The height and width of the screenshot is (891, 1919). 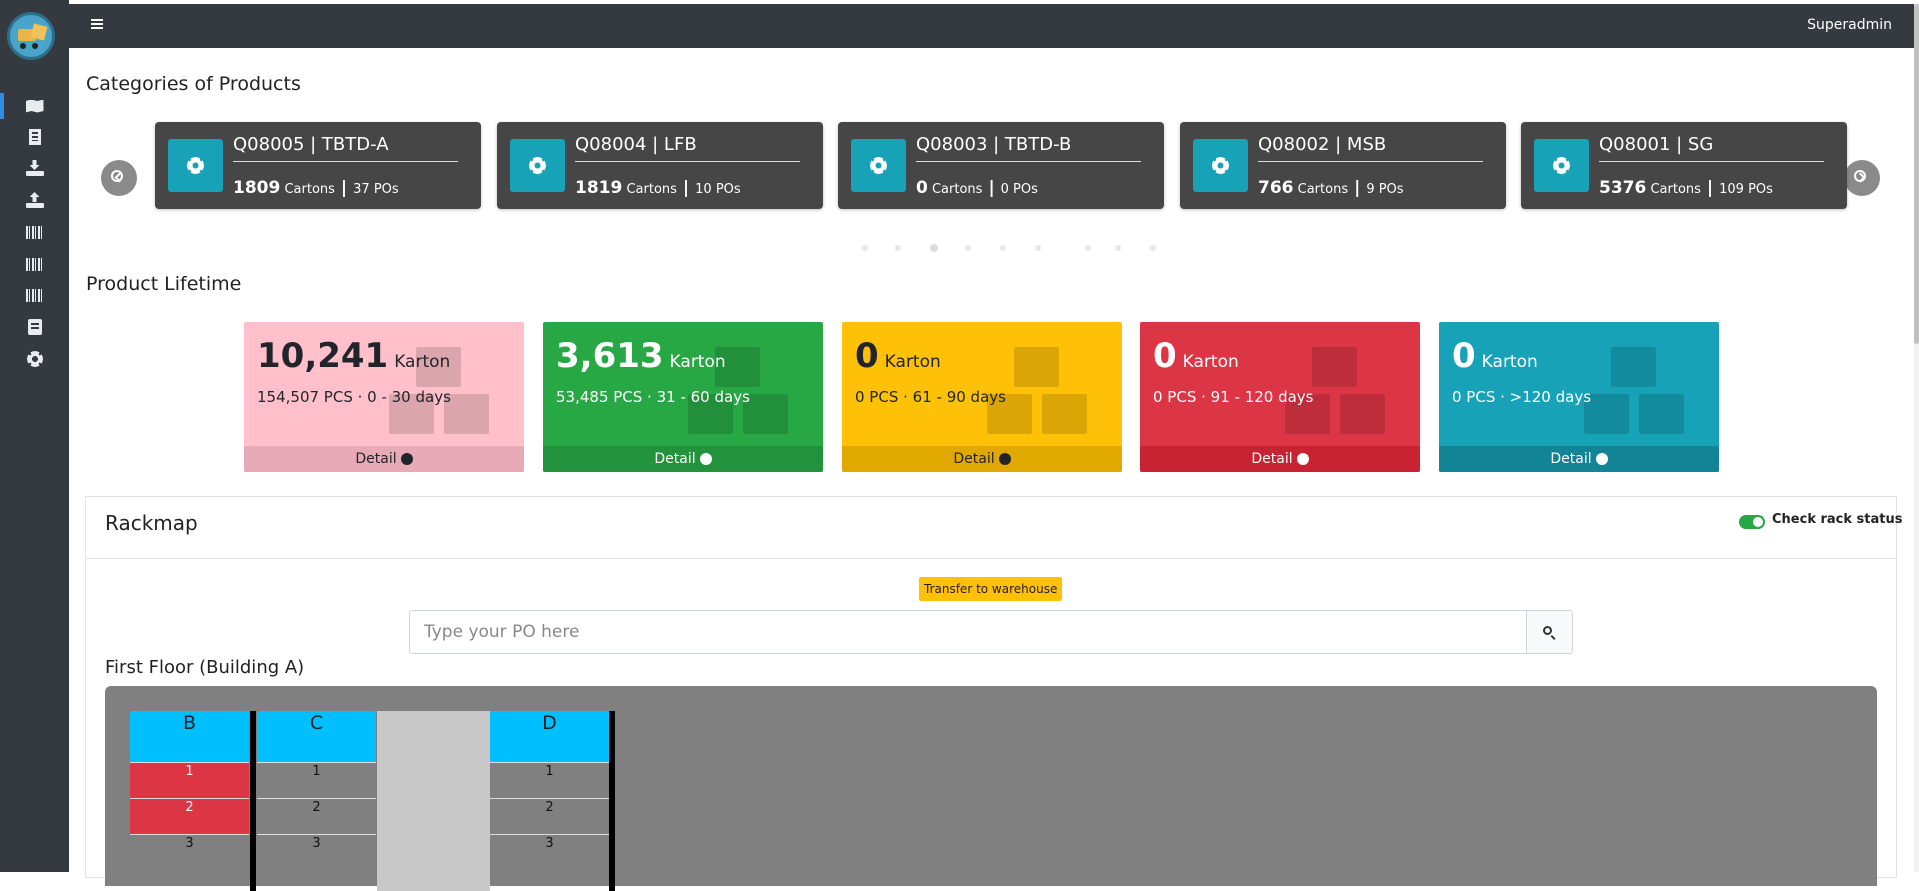 I want to click on map-icon, so click(x=34, y=106).